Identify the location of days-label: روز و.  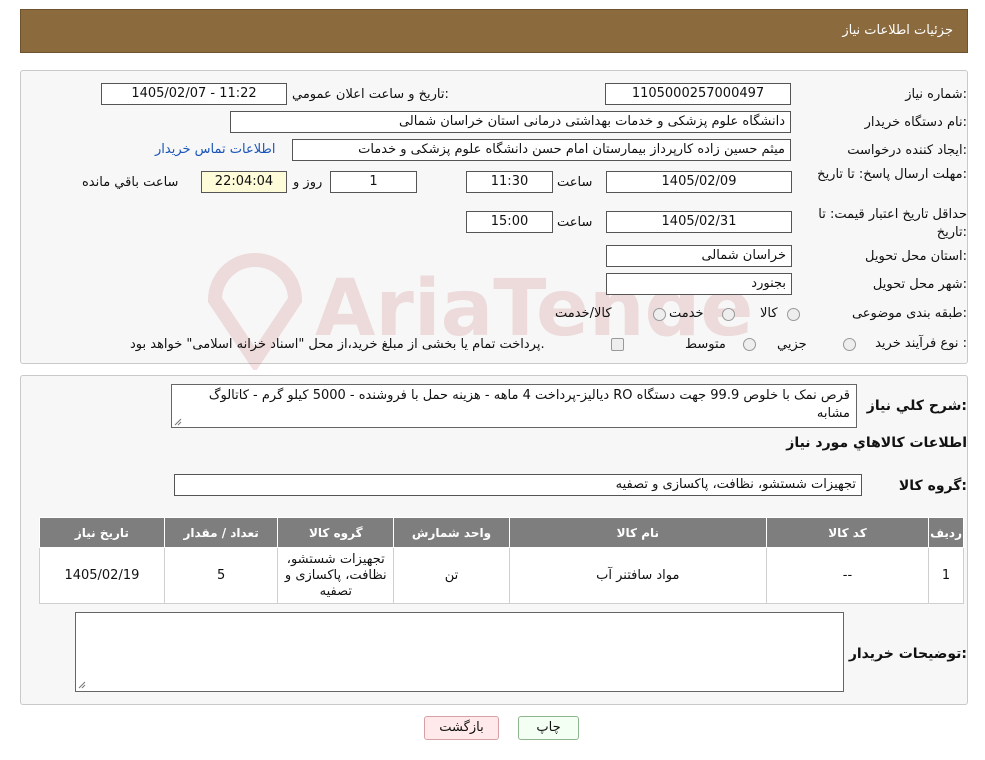
(308, 182).